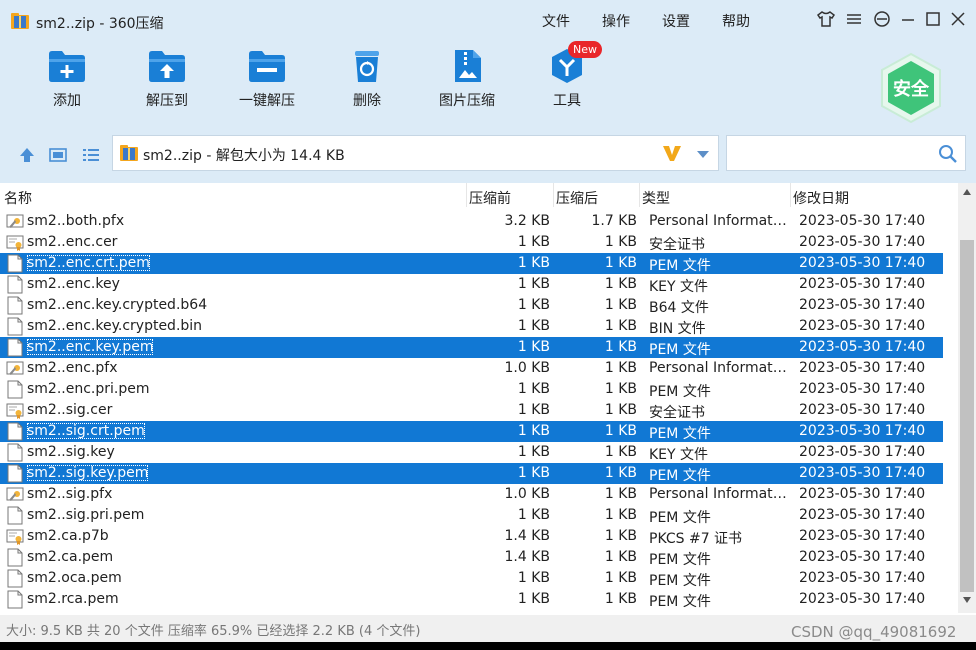 This screenshot has width=976, height=650. What do you see at coordinates (736, 21) in the screenshot?
I see `menu-help: 帮助` at bounding box center [736, 21].